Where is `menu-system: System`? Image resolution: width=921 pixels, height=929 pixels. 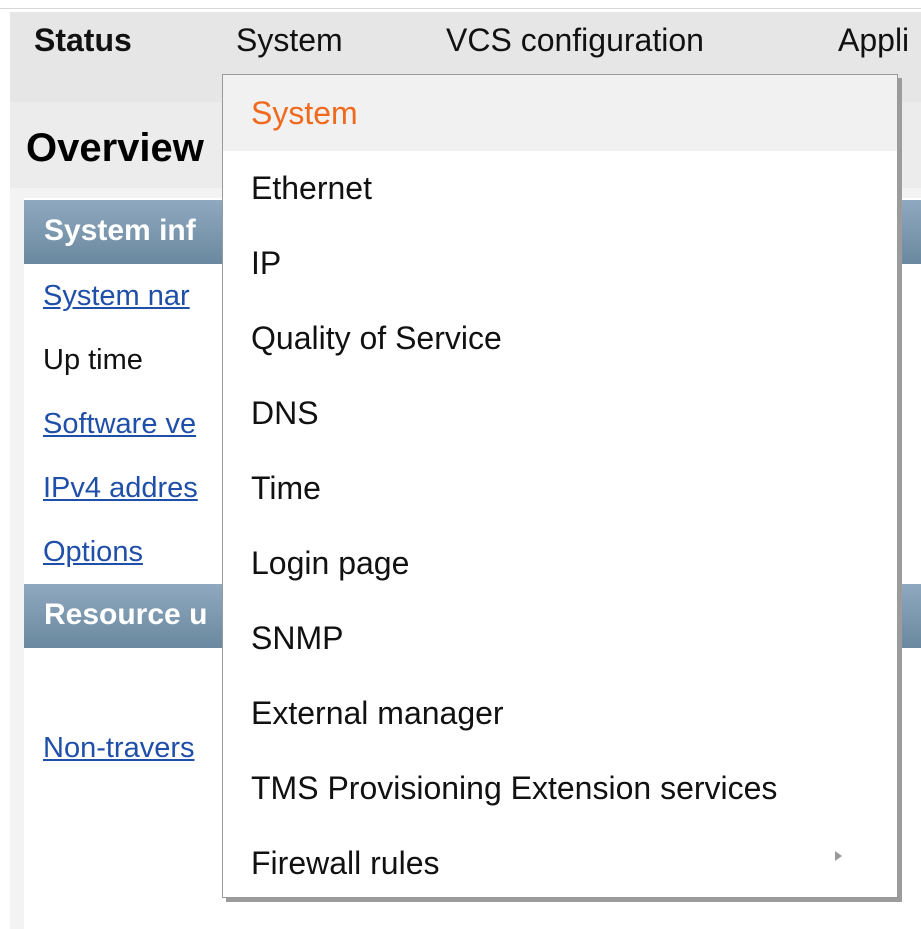 menu-system: System is located at coordinates (289, 40).